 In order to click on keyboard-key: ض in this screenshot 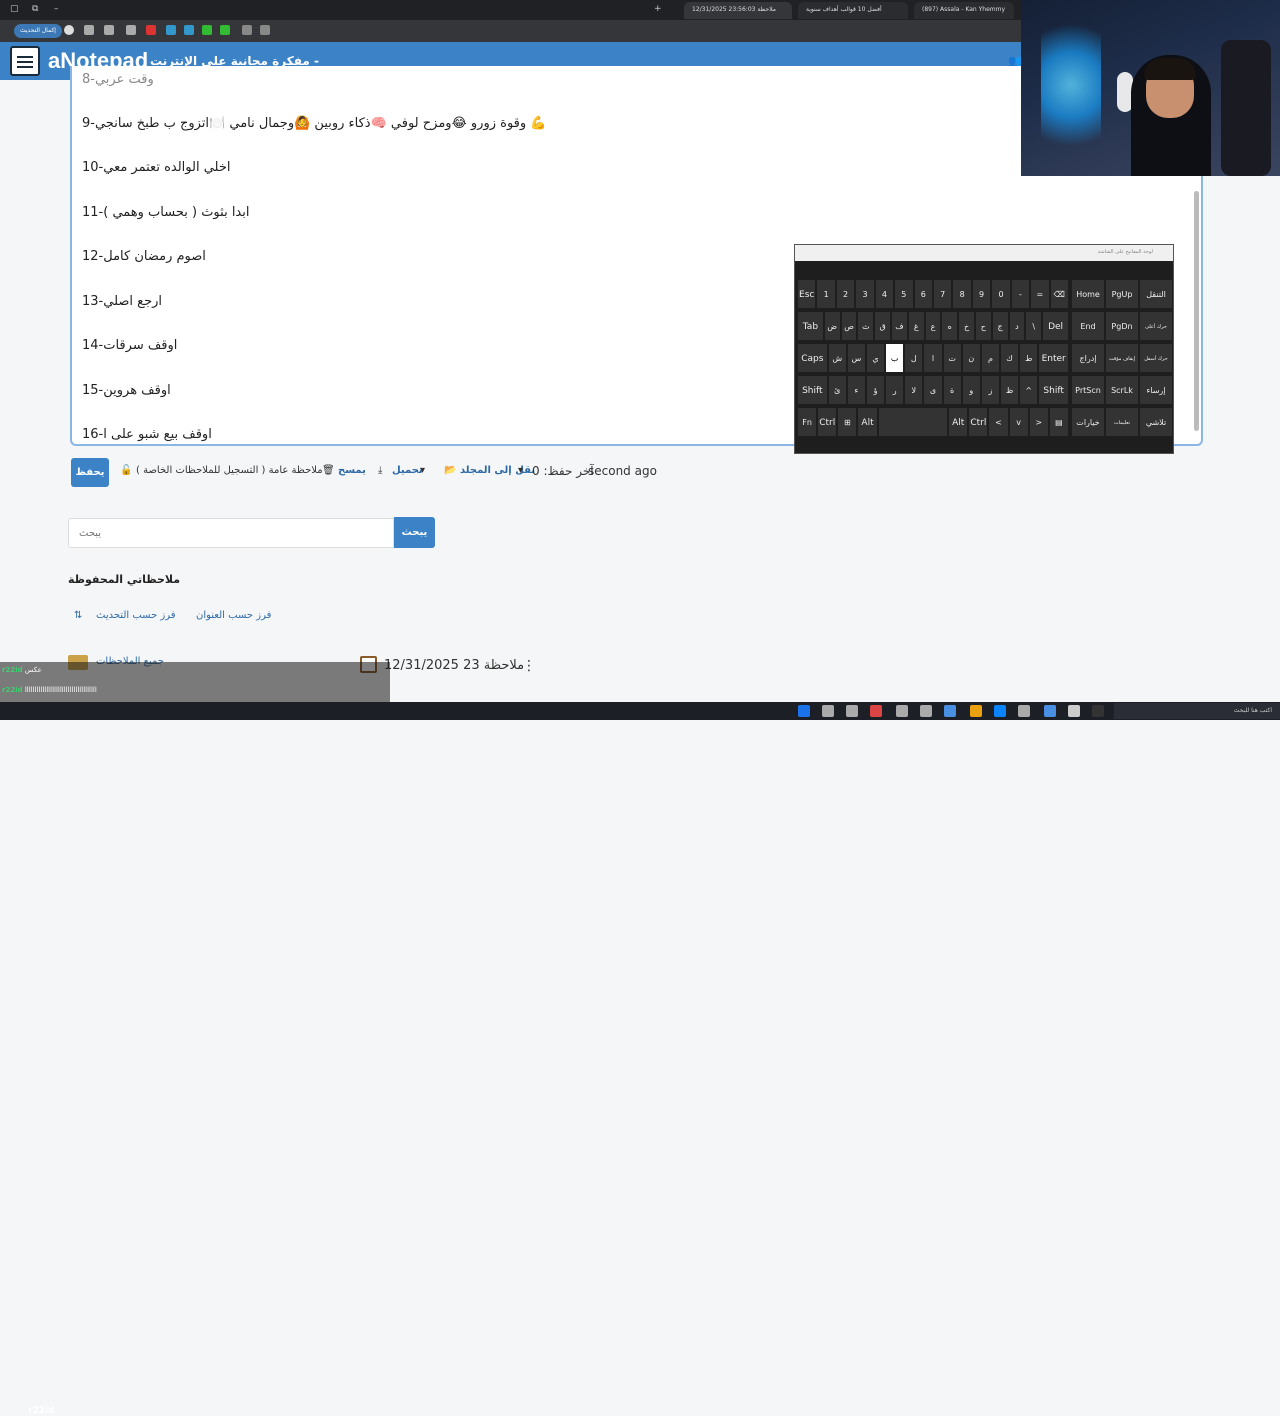, I will do `click(832, 326)`.